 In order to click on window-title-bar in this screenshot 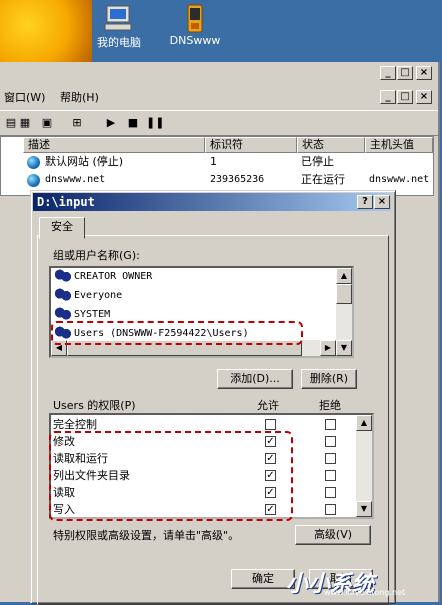, I will do `click(219, 72)`.